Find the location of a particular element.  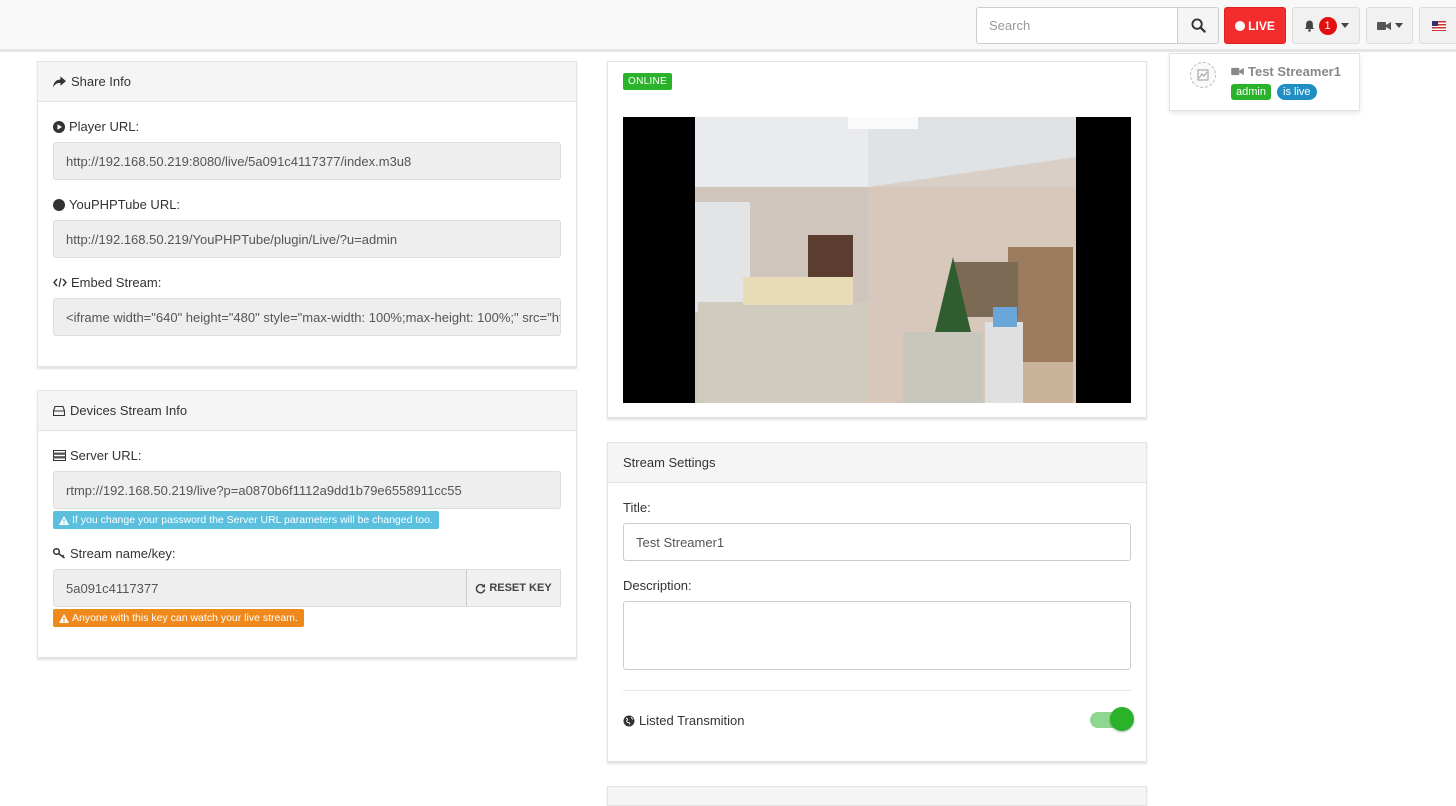

is-live-badge: is live is located at coordinates (1297, 92).